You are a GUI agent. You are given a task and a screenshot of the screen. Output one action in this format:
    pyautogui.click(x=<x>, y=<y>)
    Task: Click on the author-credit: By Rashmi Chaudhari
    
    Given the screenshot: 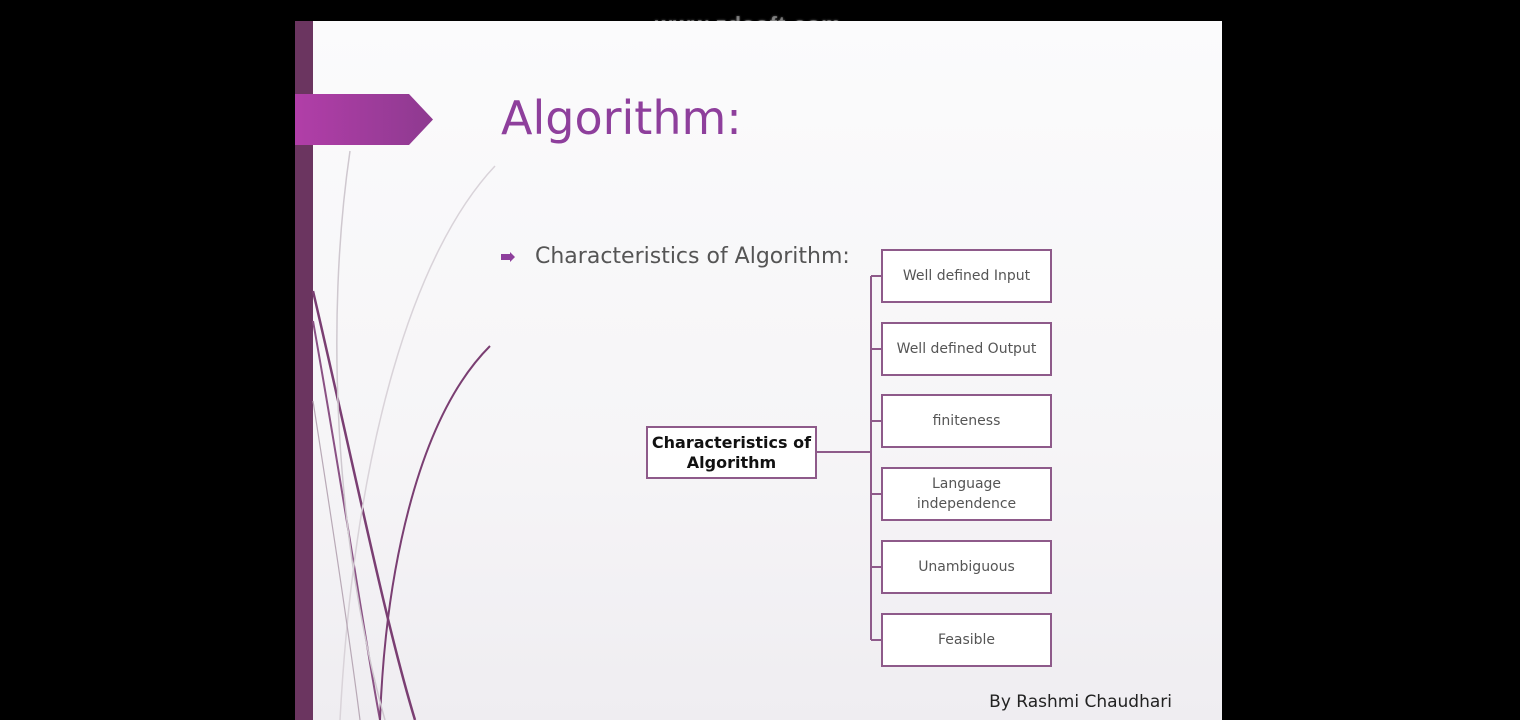 What is the action you would take?
    pyautogui.click(x=1080, y=702)
    